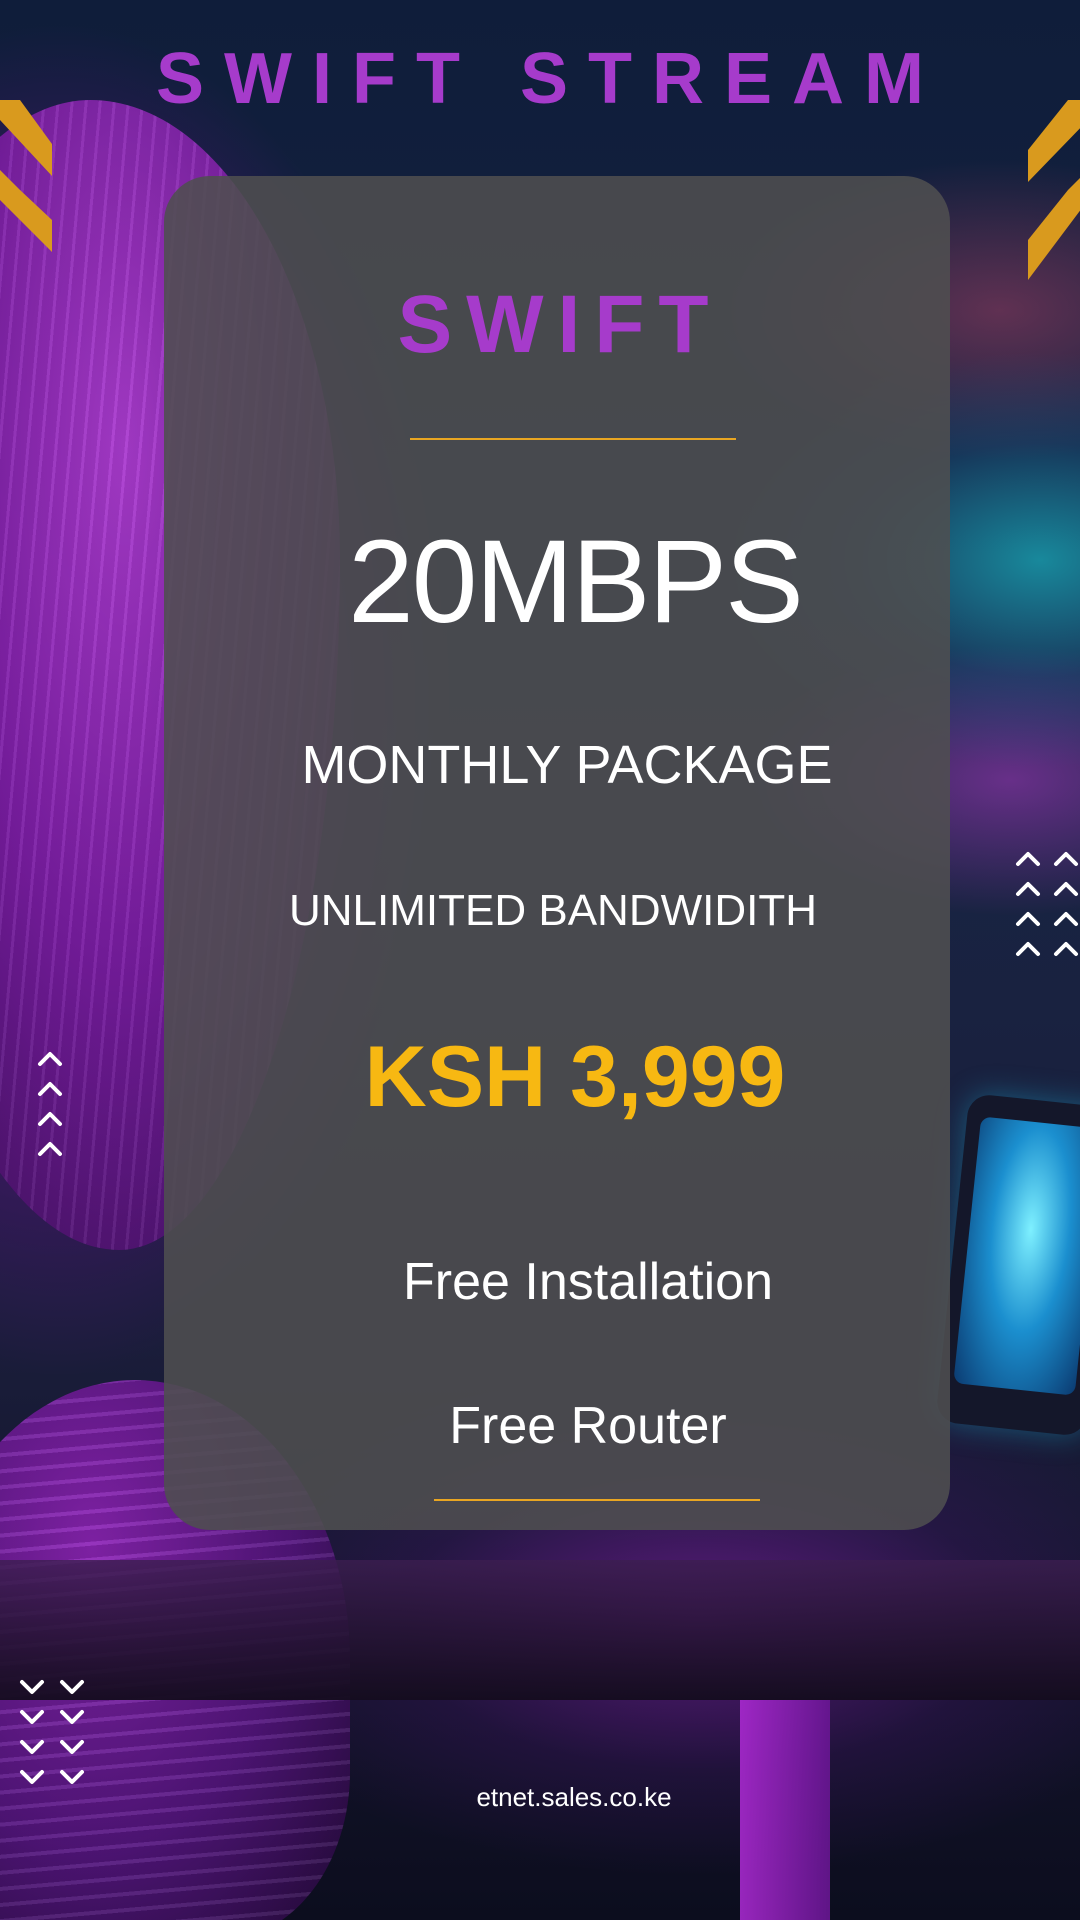  Describe the element at coordinates (26, 176) in the screenshot. I see `gold-stripes-left-icon` at that location.